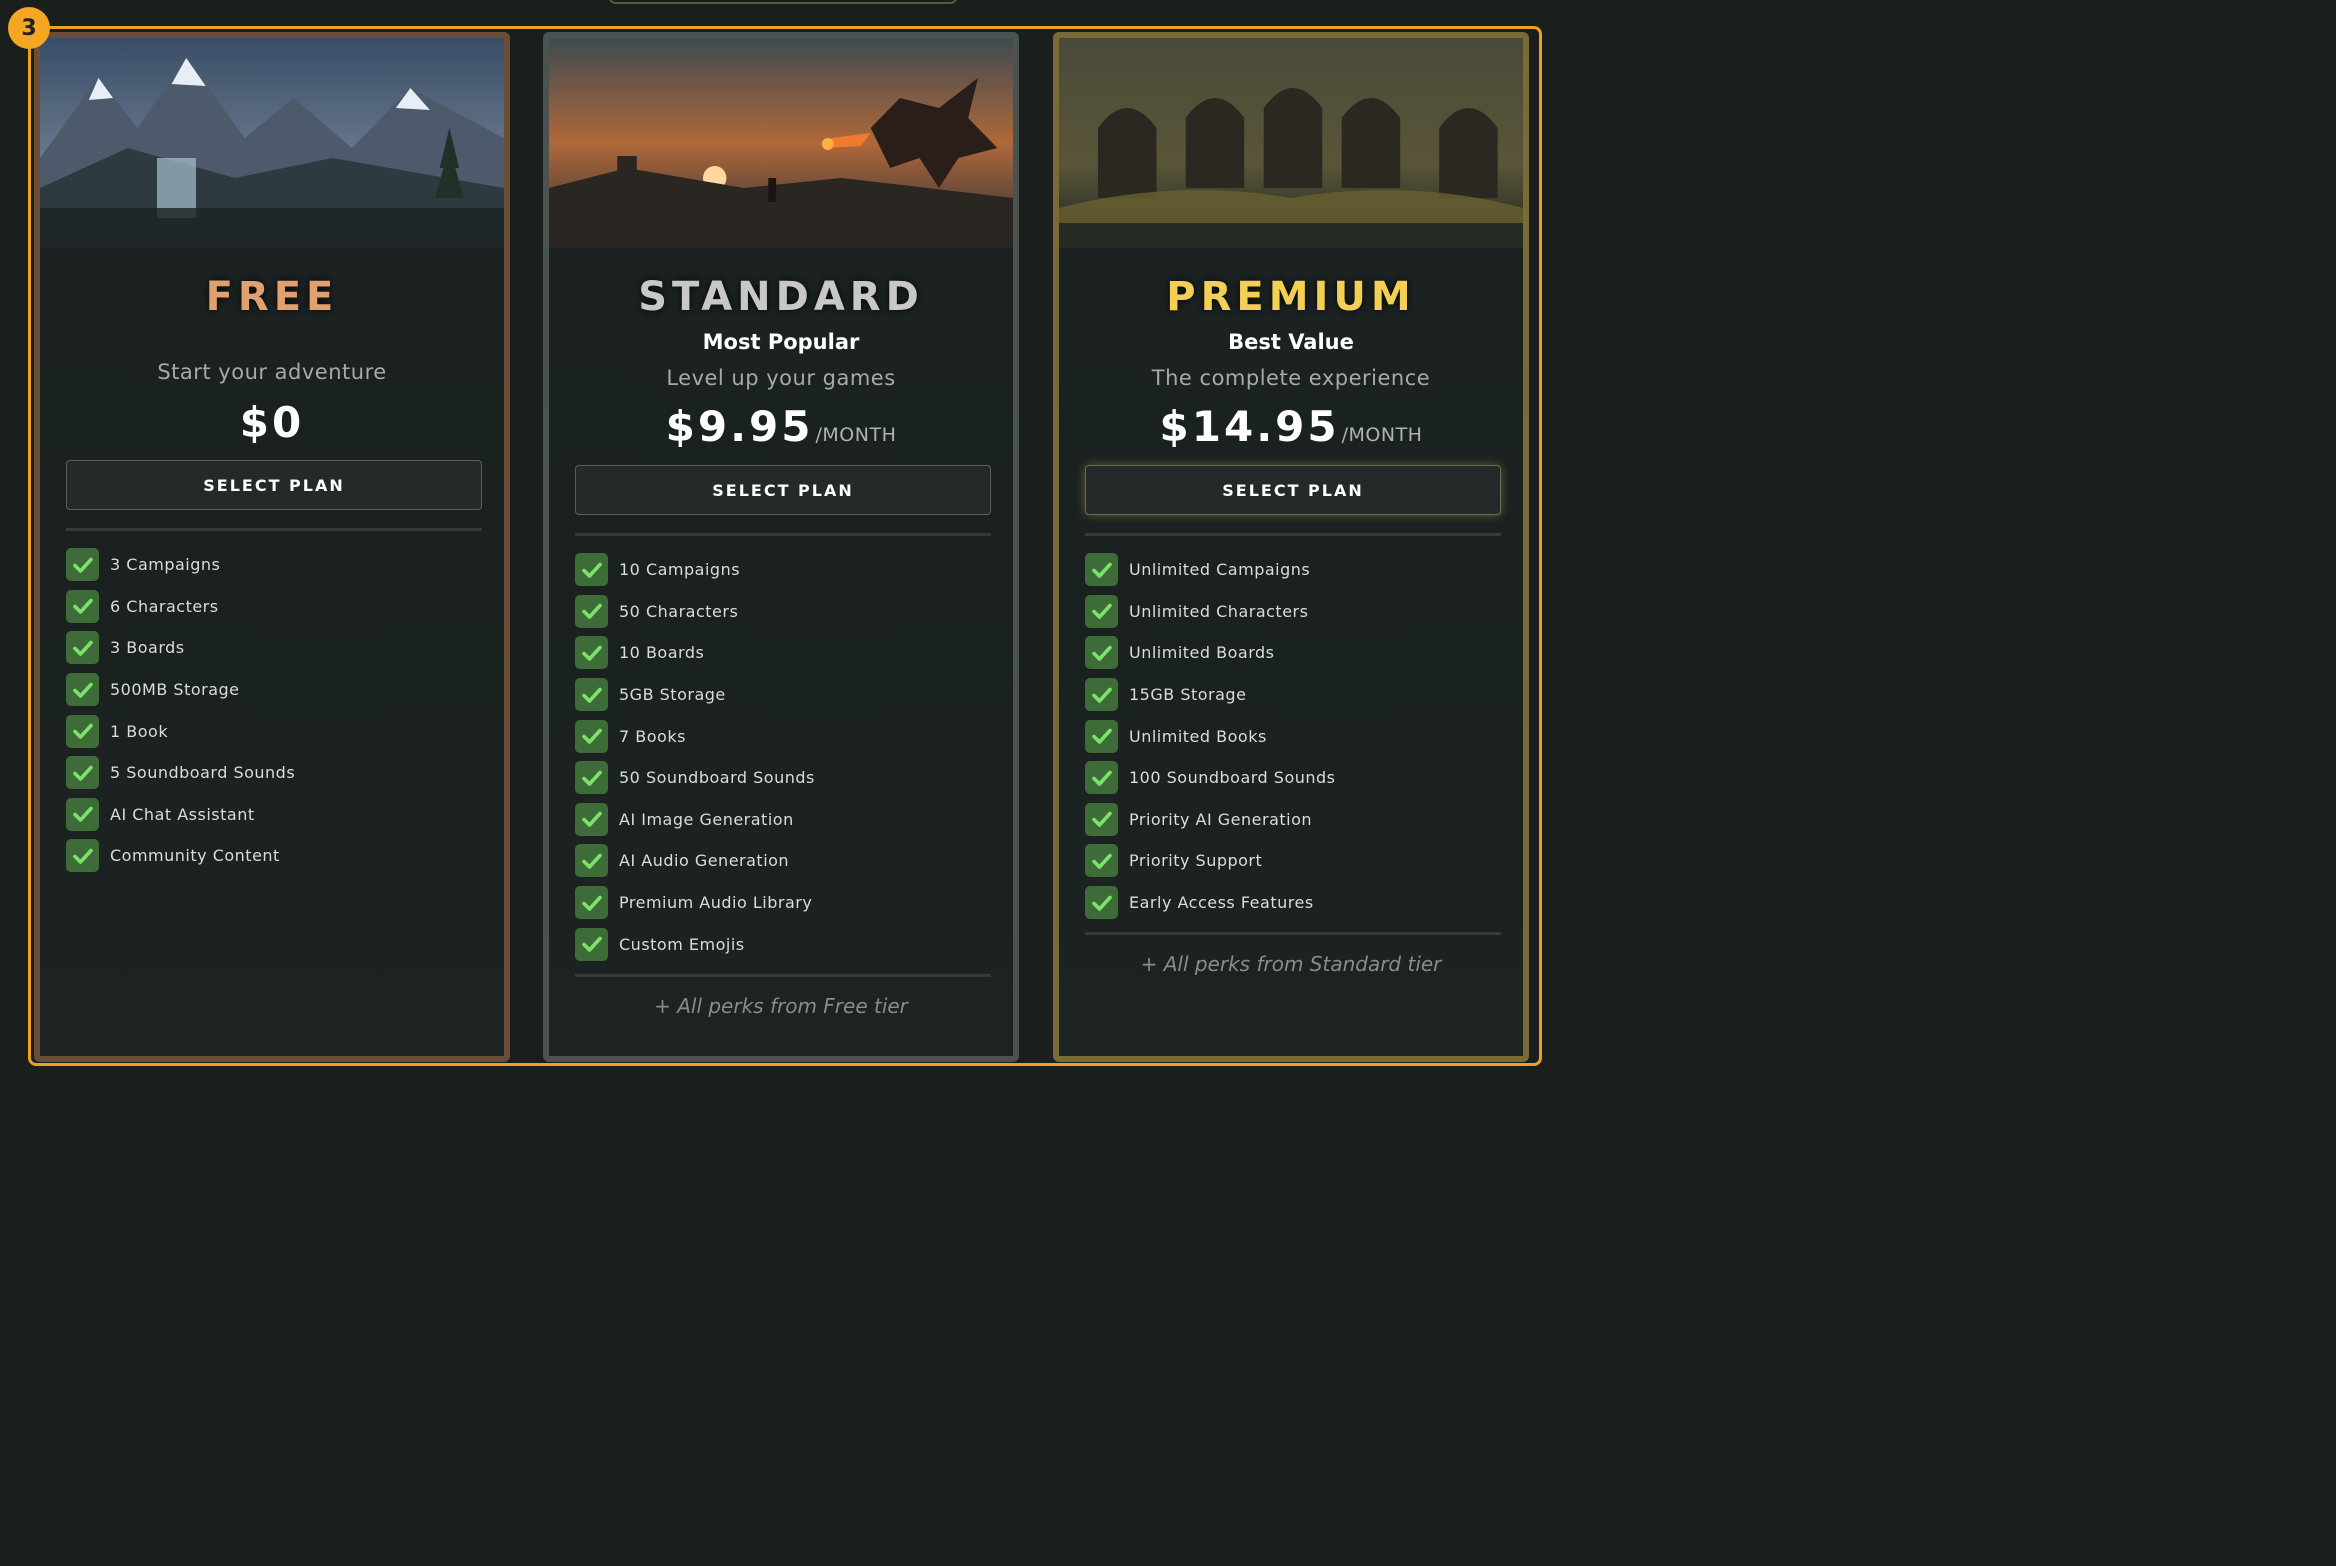 This screenshot has height=1566, width=2336. What do you see at coordinates (1219, 611) in the screenshot?
I see `feature-label: Unlimited Characters` at bounding box center [1219, 611].